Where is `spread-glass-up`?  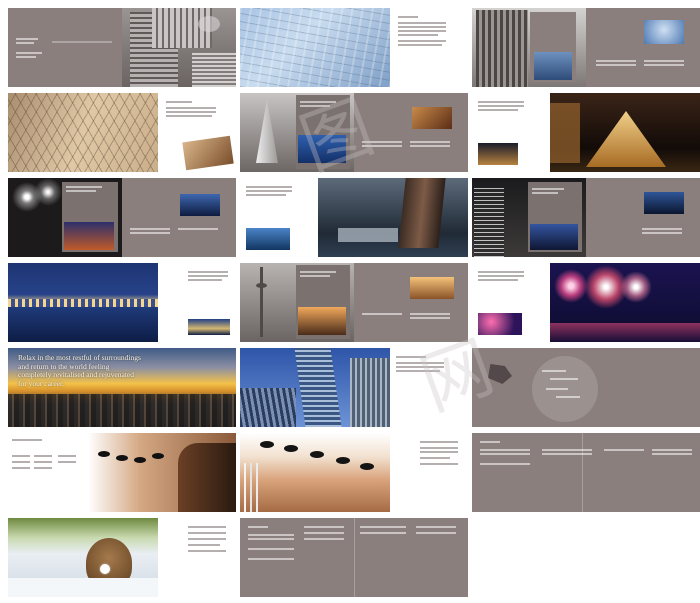 spread-glass-up is located at coordinates (354, 387).